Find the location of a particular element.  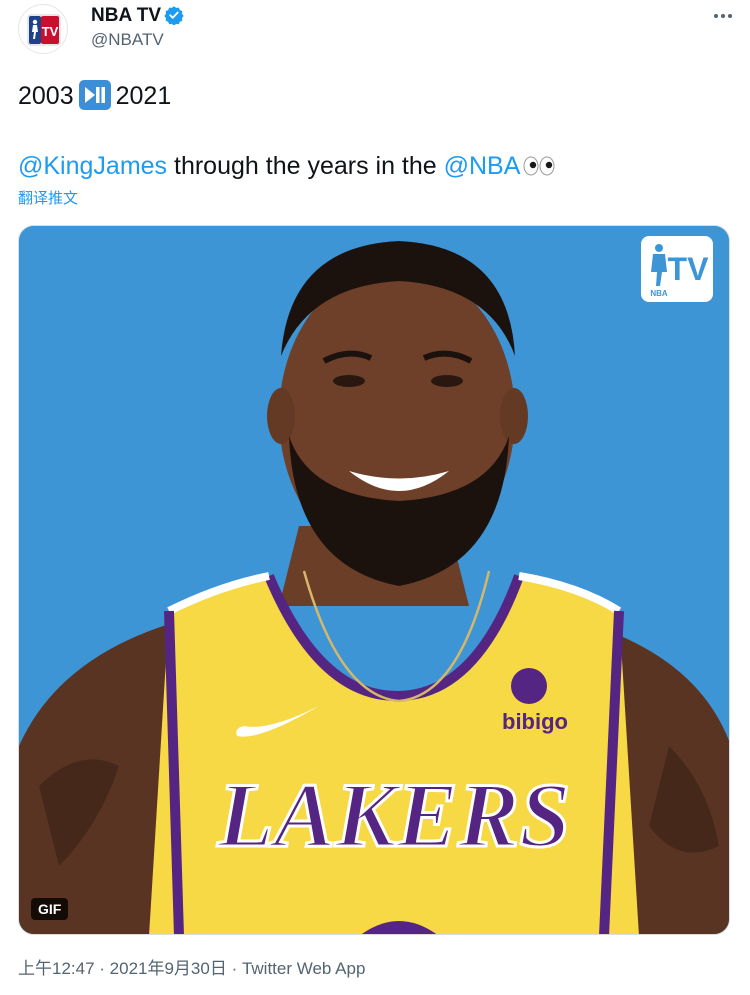

mention-nba: @NBA is located at coordinates (482, 166).